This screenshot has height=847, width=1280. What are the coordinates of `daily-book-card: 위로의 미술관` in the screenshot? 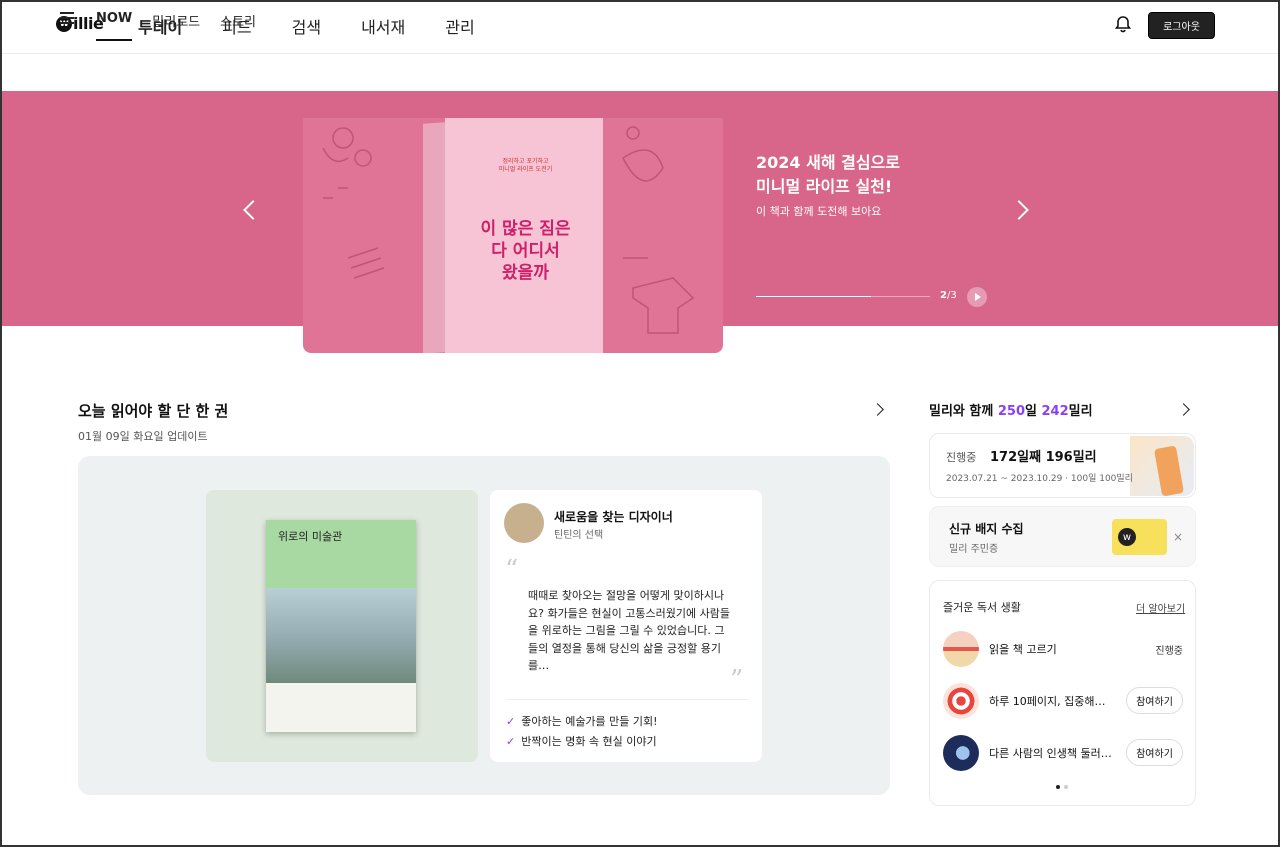 It's located at (342, 626).